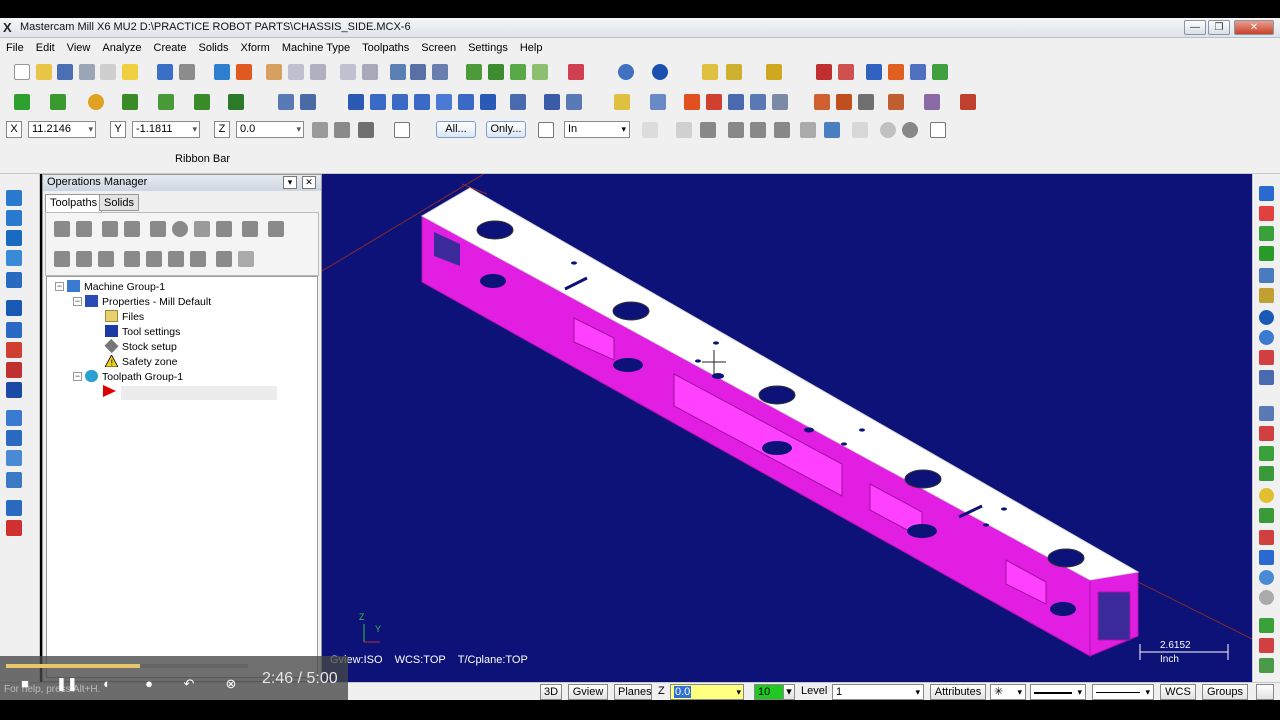 This screenshot has height=720, width=1280. I want to click on z-depth-input: 0.0 ▾, so click(707, 692).